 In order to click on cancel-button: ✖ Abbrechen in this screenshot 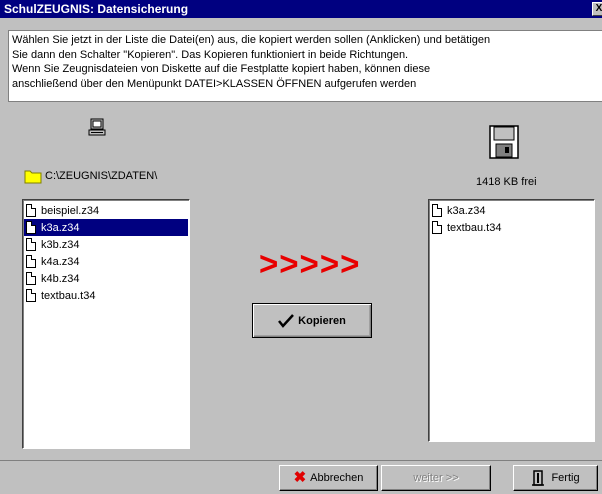, I will do `click(328, 478)`.